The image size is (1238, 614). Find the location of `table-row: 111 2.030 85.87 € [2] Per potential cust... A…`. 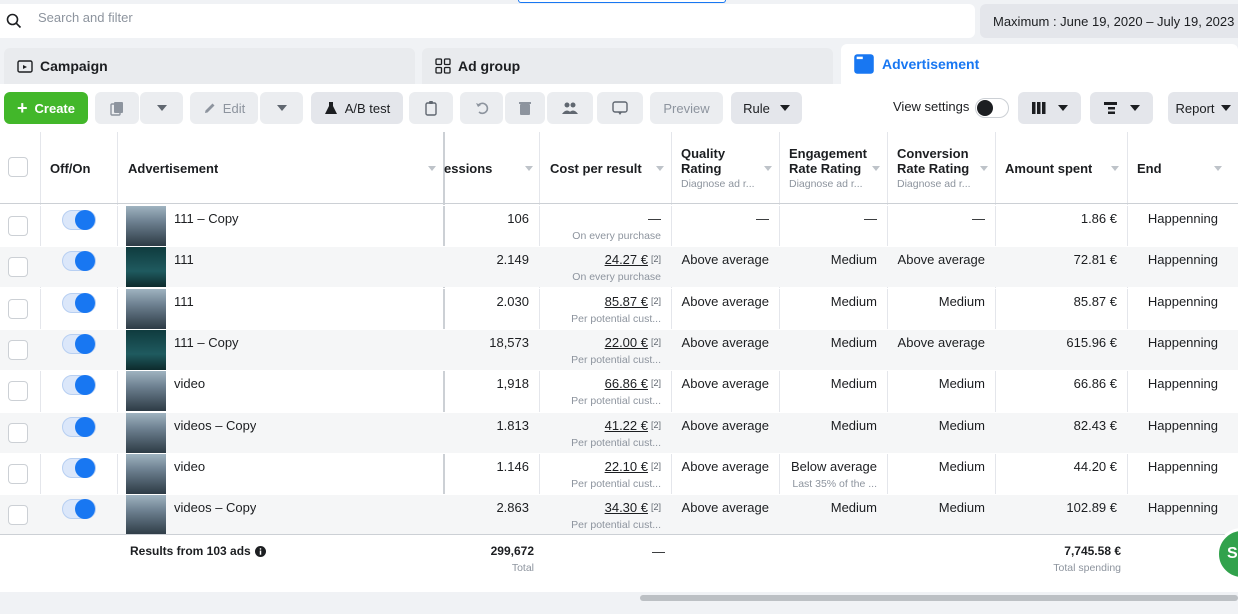

table-row: 111 2.030 85.87 € [2] Per potential cust... A… is located at coordinates (619, 308).